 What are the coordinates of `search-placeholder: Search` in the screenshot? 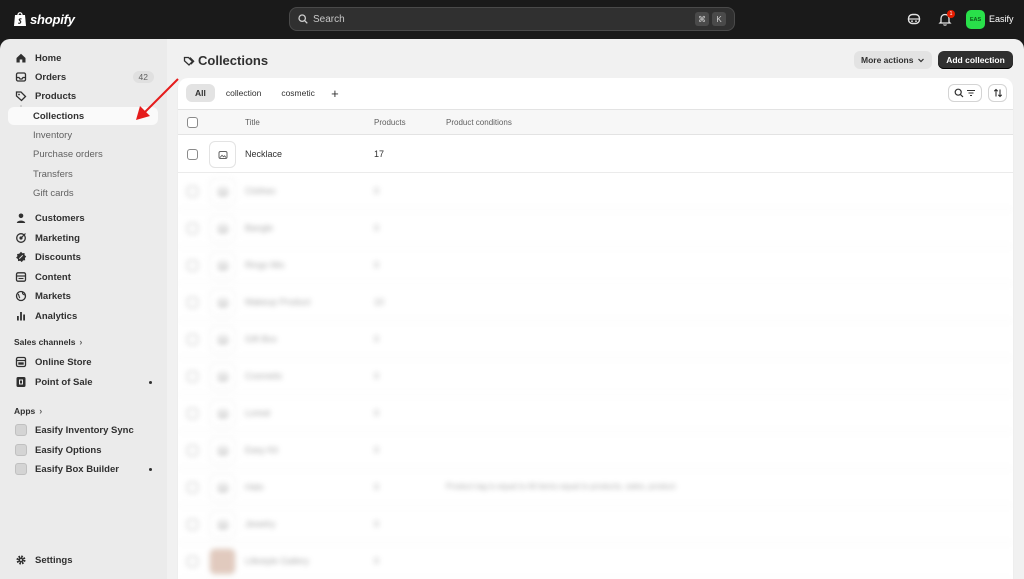 It's located at (329, 19).